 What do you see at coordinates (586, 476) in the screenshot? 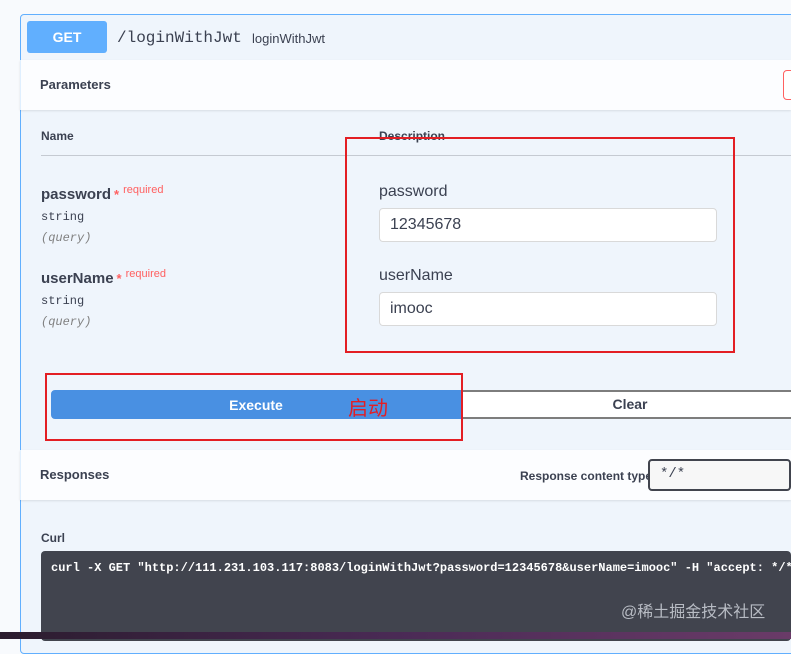
I see `response-content-type-label: Response content type` at bounding box center [586, 476].